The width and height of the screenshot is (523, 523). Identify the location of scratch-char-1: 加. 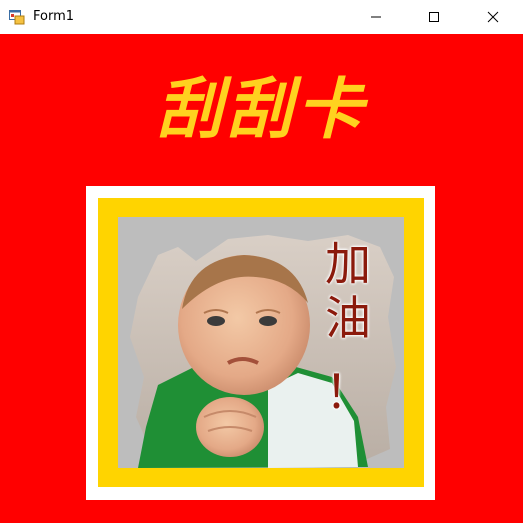
(348, 264).